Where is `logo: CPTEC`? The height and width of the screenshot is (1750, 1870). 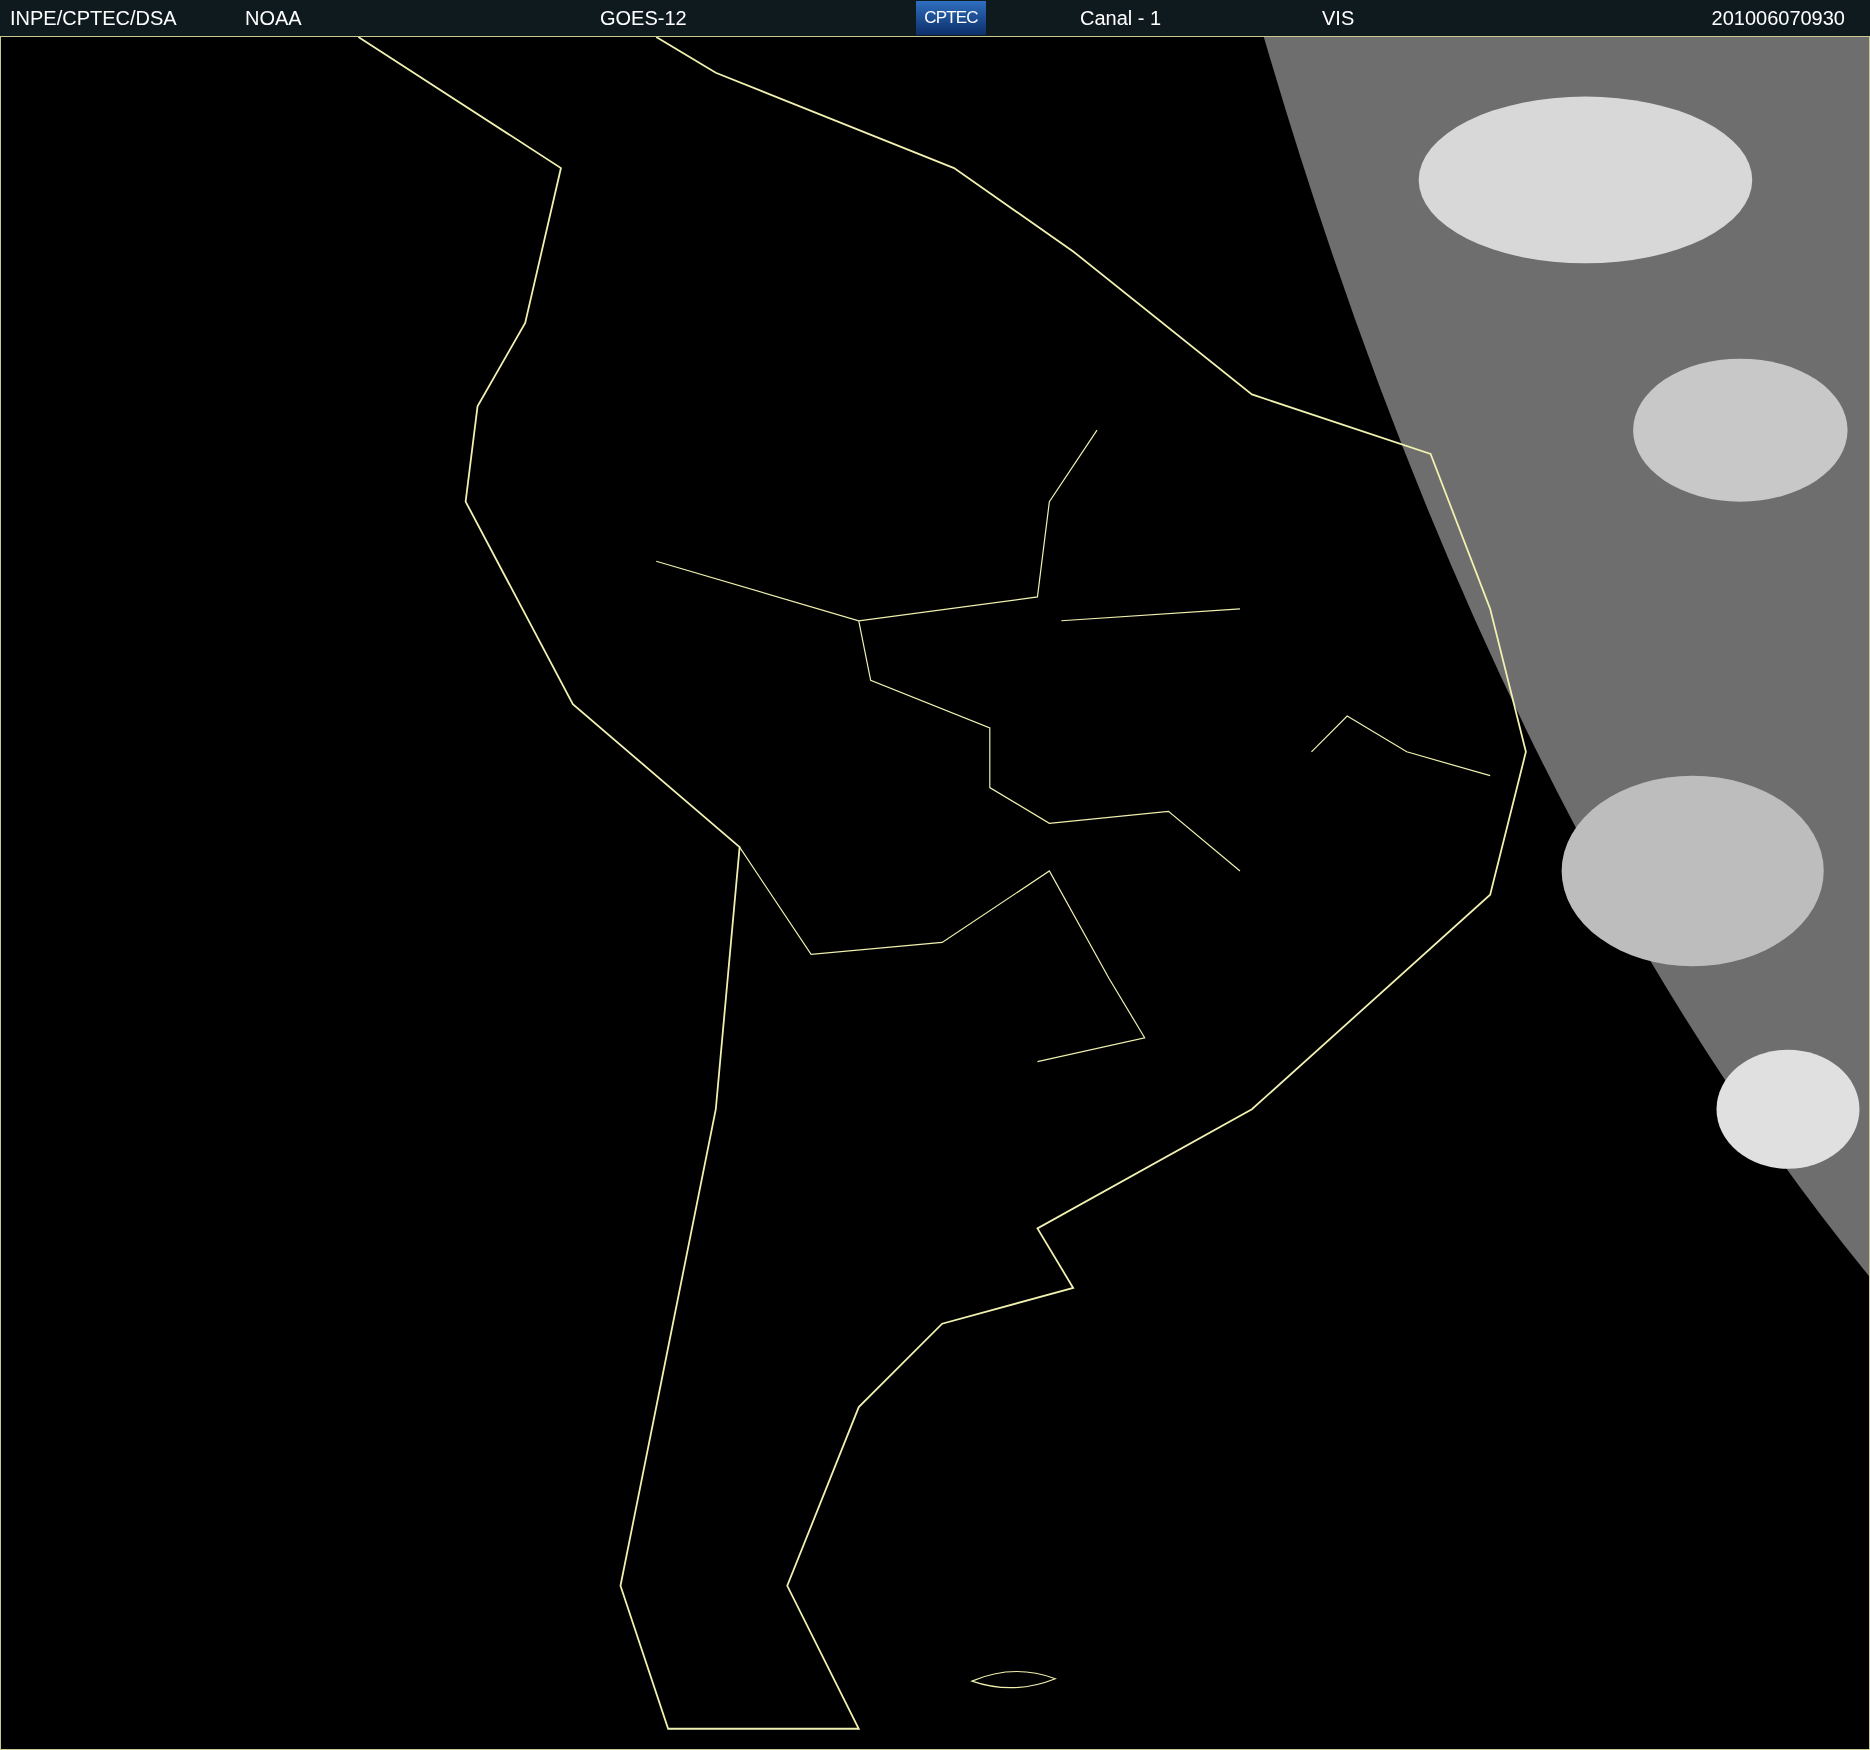
logo: CPTEC is located at coordinates (951, 18).